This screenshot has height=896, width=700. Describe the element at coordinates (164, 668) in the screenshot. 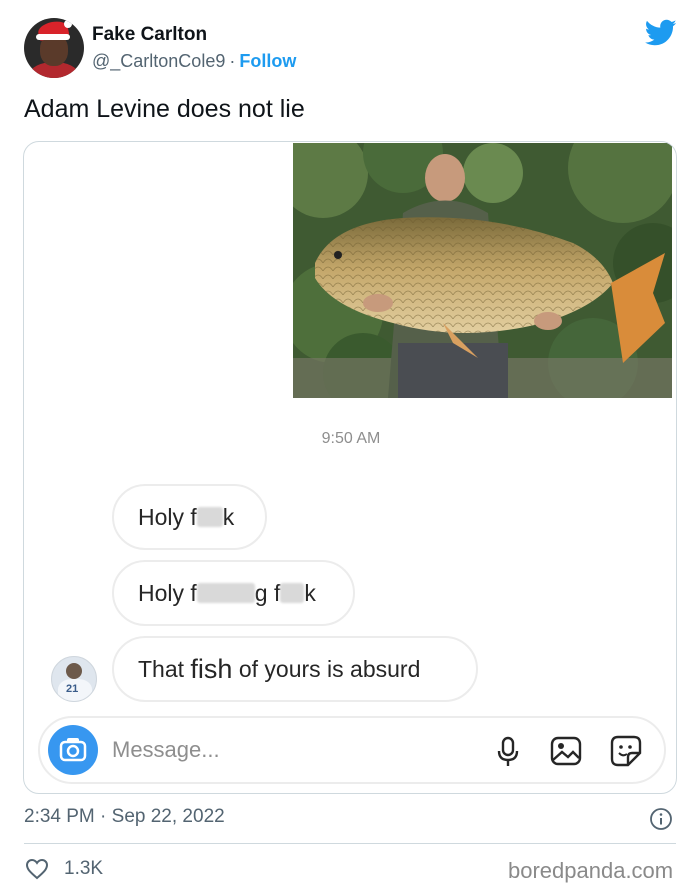

I see `message-text: That` at that location.